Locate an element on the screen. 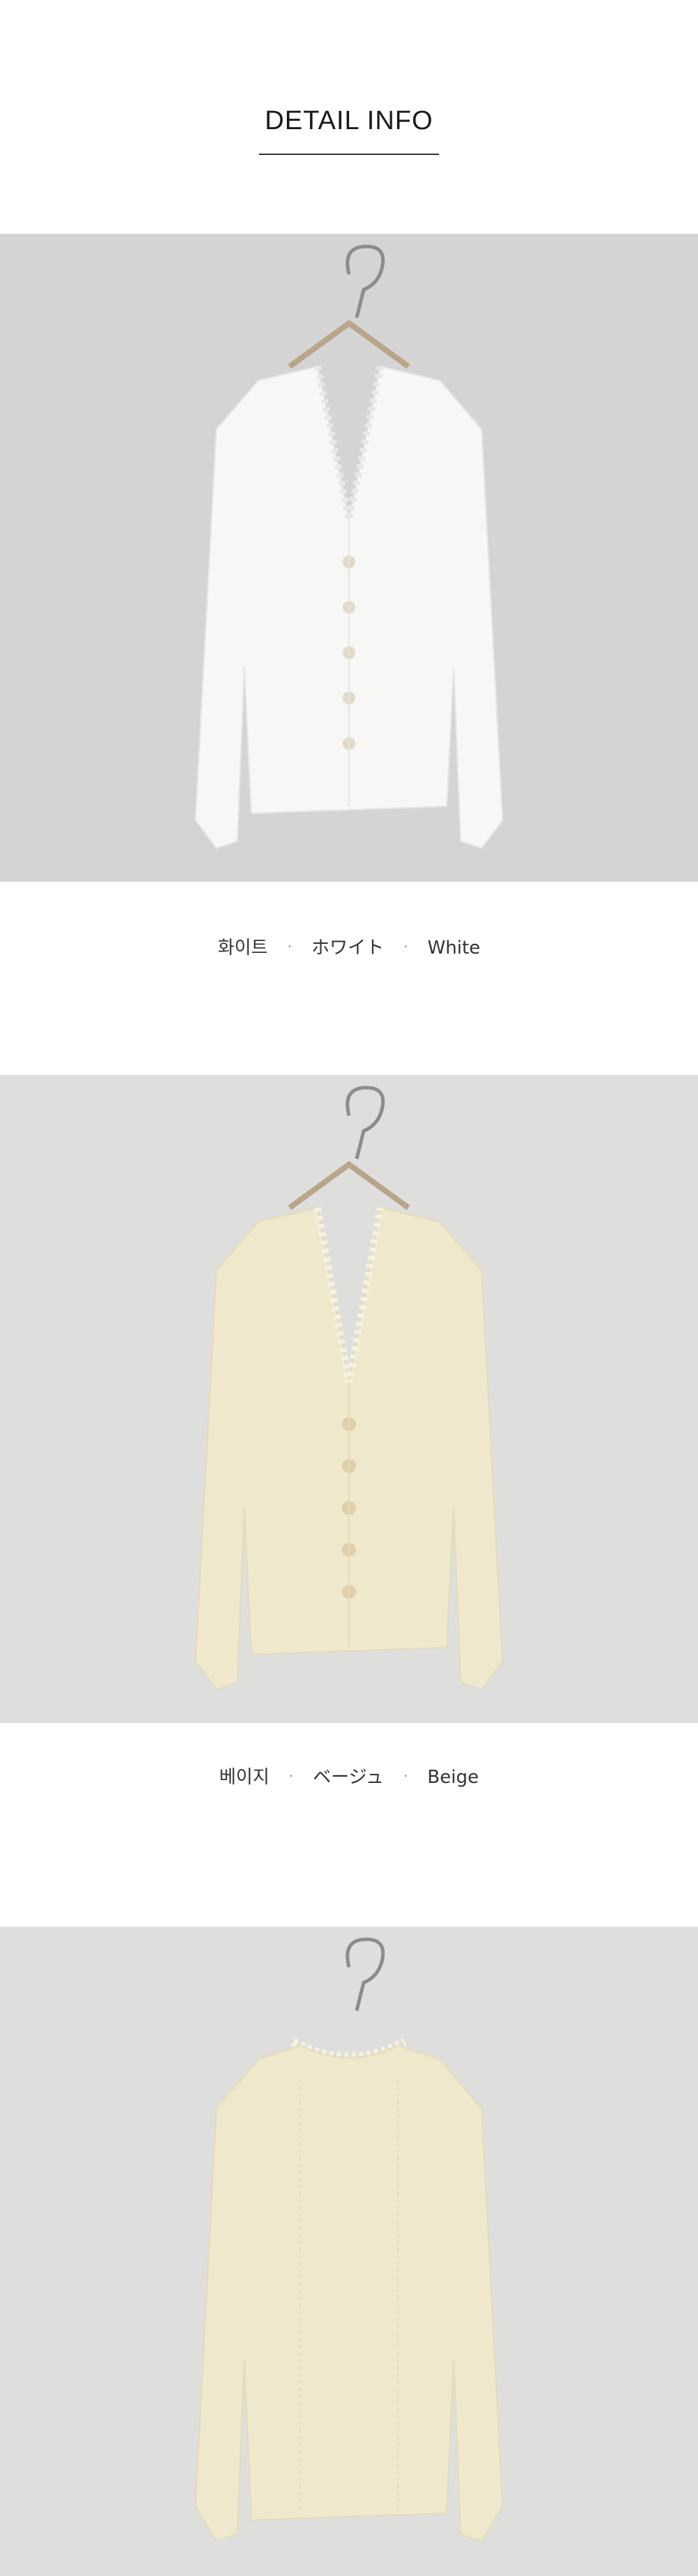 Image resolution: width=698 pixels, height=2576 pixels. caption-english: Beige is located at coordinates (453, 1777).